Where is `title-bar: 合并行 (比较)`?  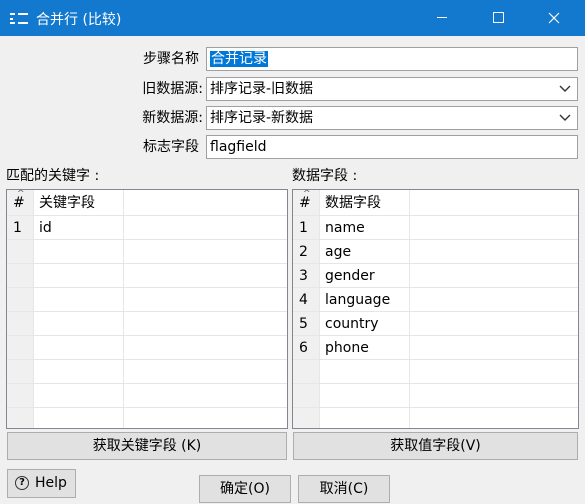 title-bar: 合并行 (比较) is located at coordinates (292, 18).